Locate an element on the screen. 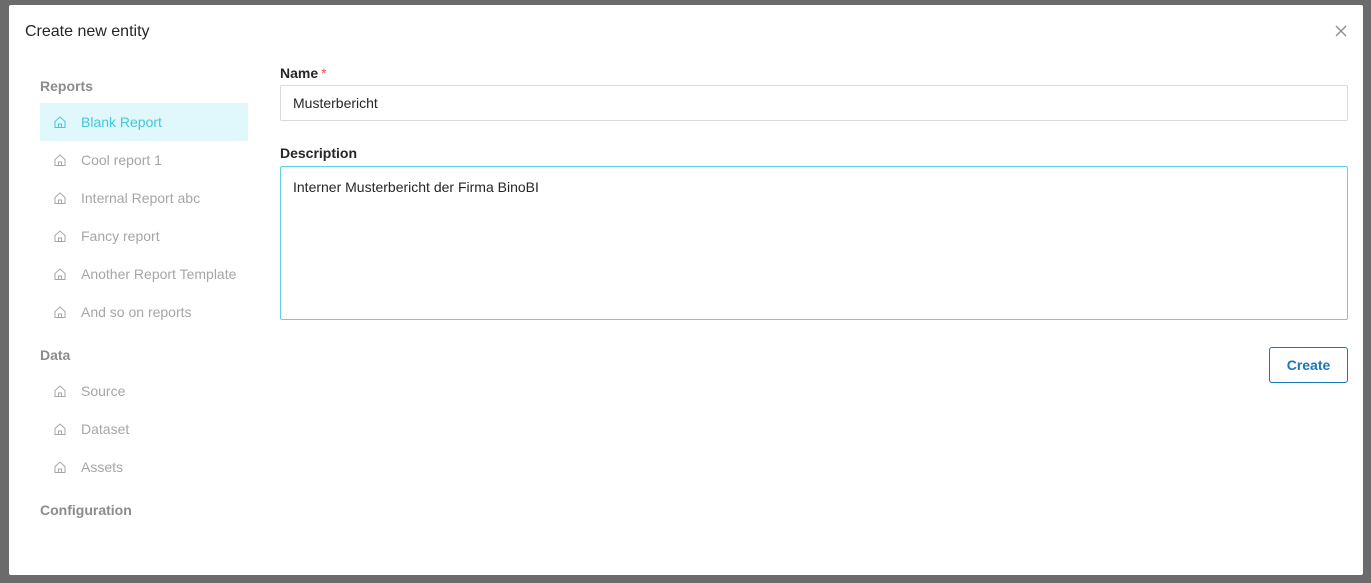 Image resolution: width=1371 pixels, height=583 pixels. sidebar-item-source: Source is located at coordinates (144, 391).